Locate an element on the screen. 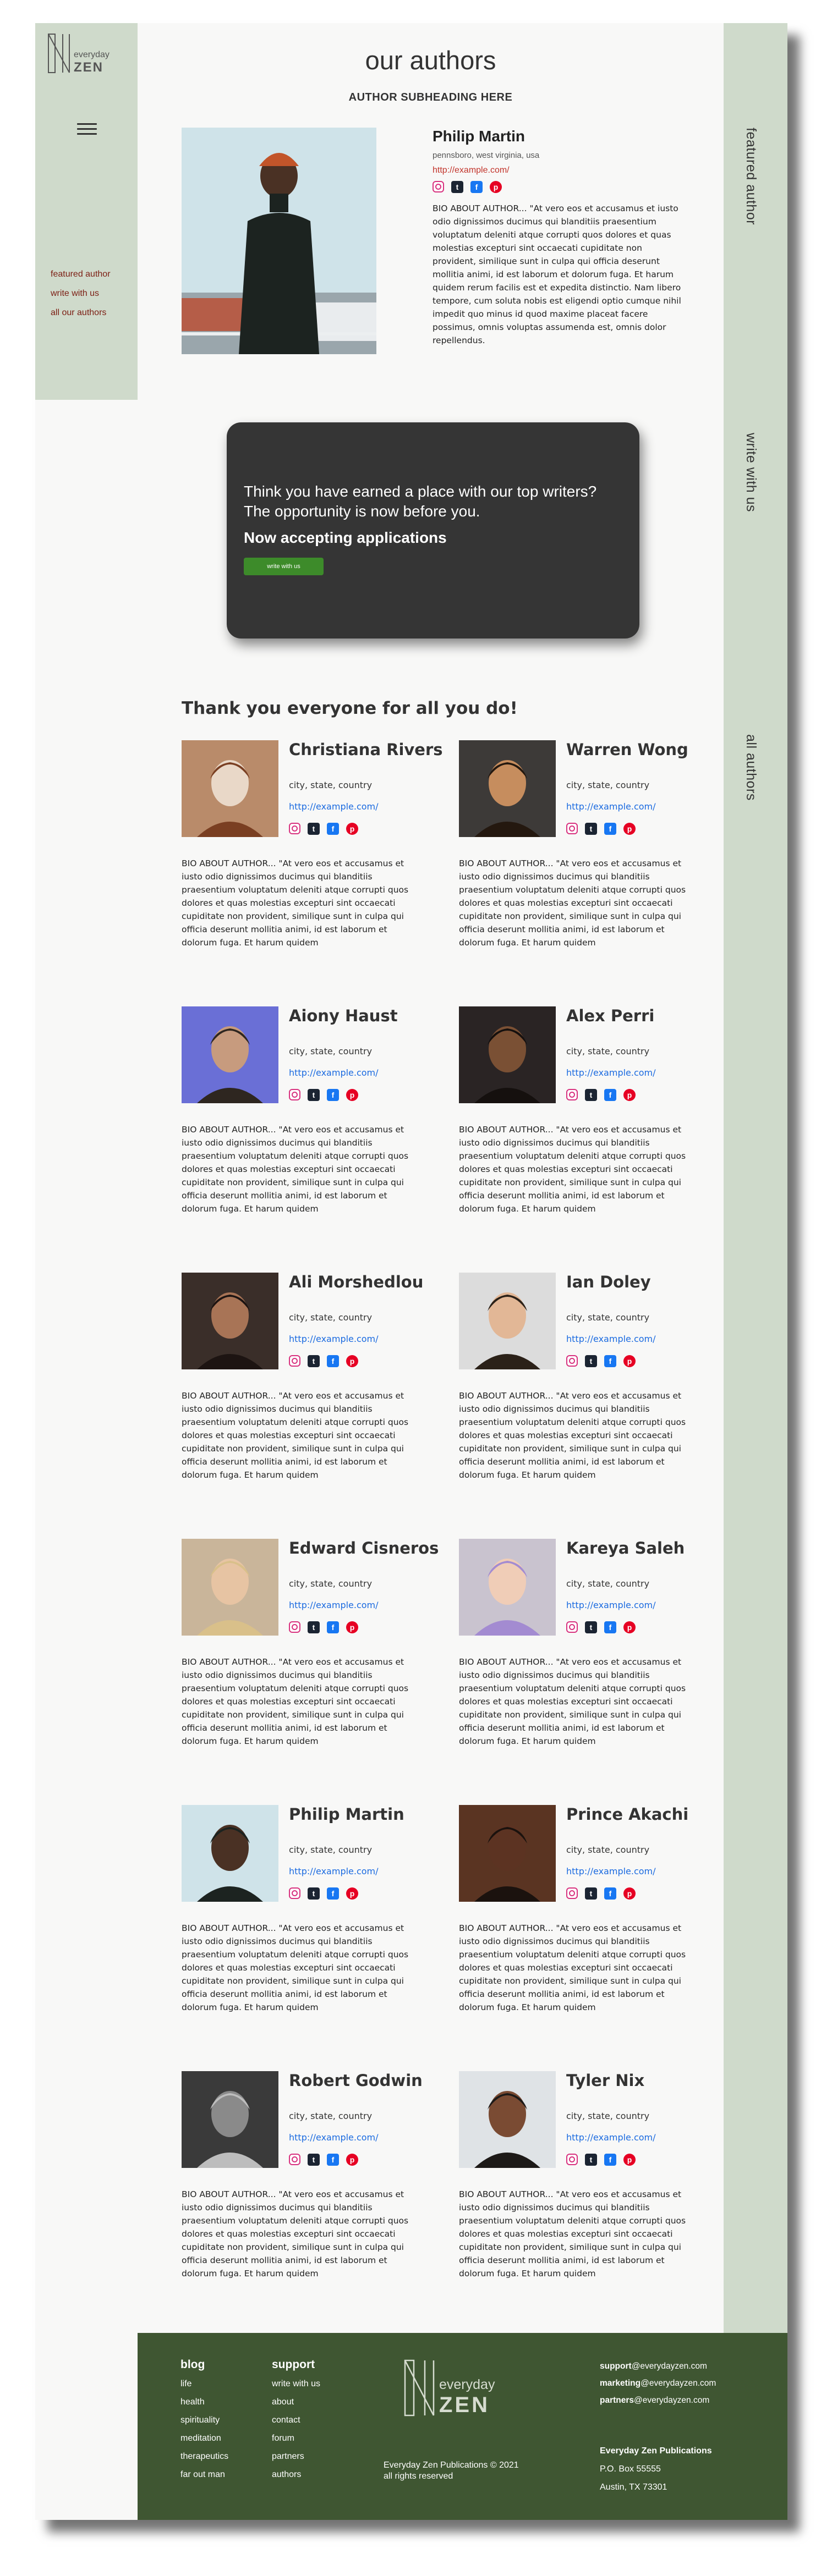 The image size is (832, 2576). rail-link-featured-author: featured author is located at coordinates (751, 176).